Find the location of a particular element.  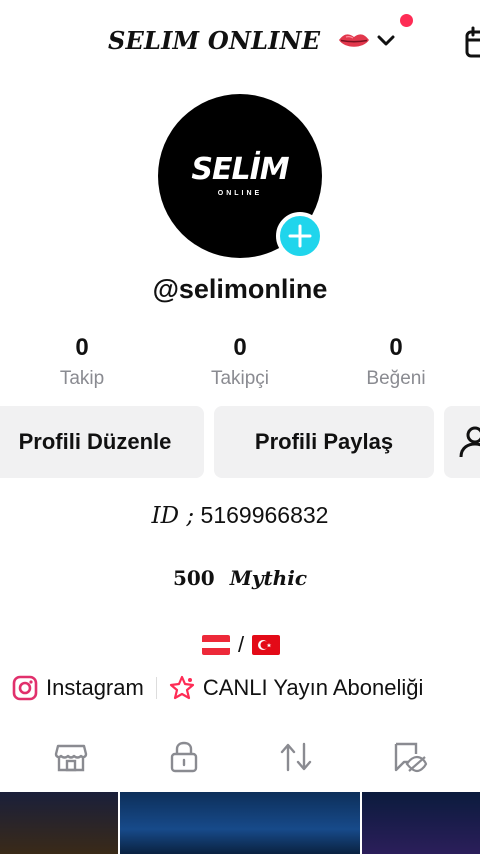

link-divider is located at coordinates (156, 688).